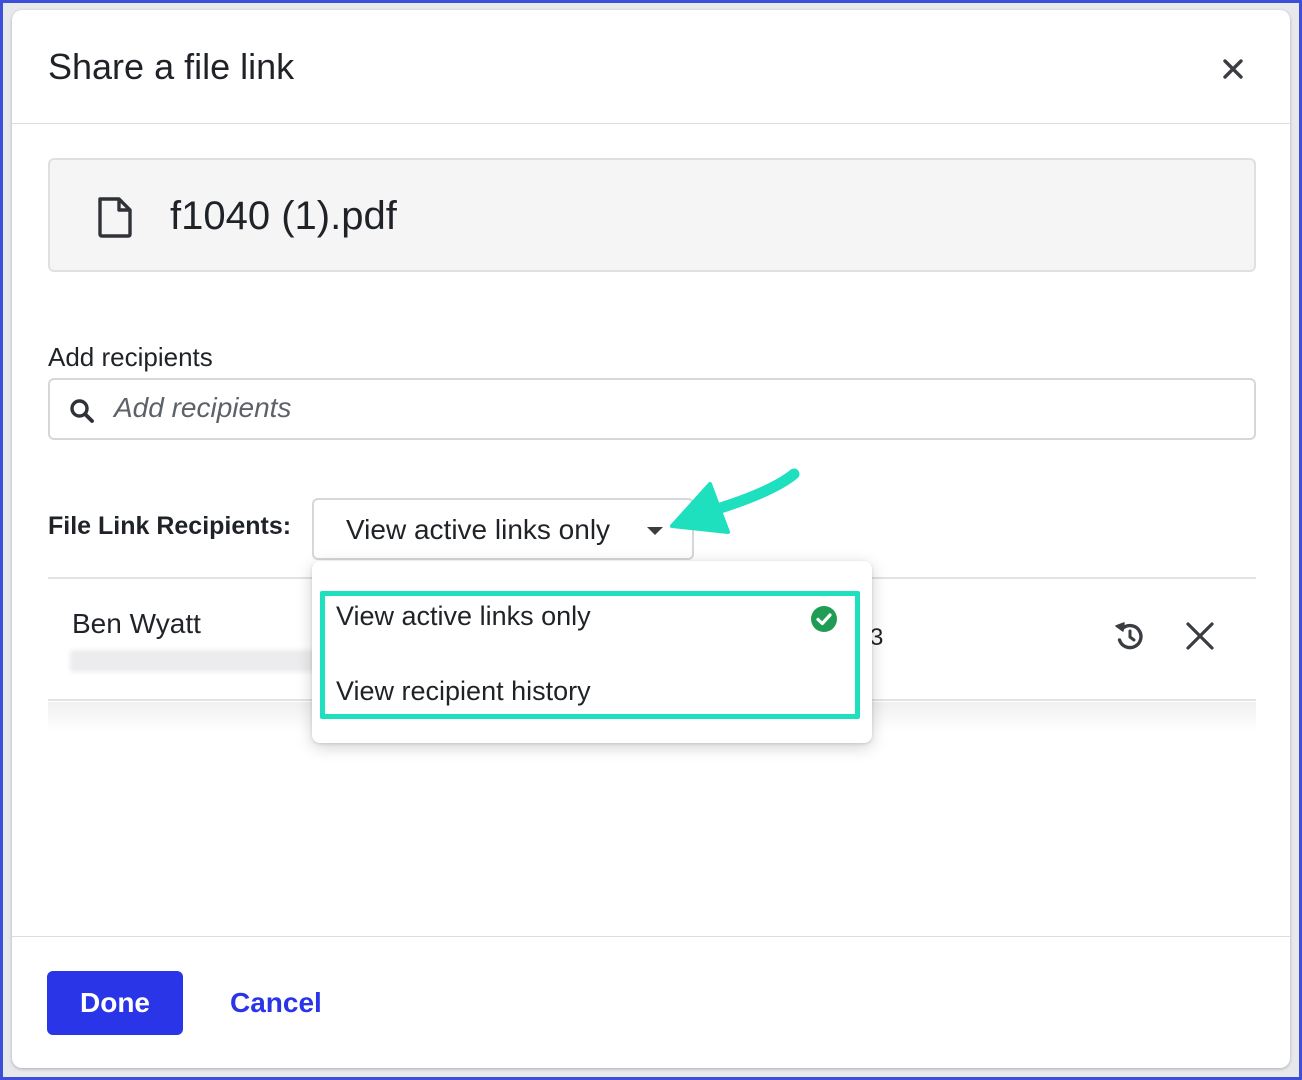 The image size is (1302, 1080). I want to click on callout-arrow-icon, so click(735, 501).